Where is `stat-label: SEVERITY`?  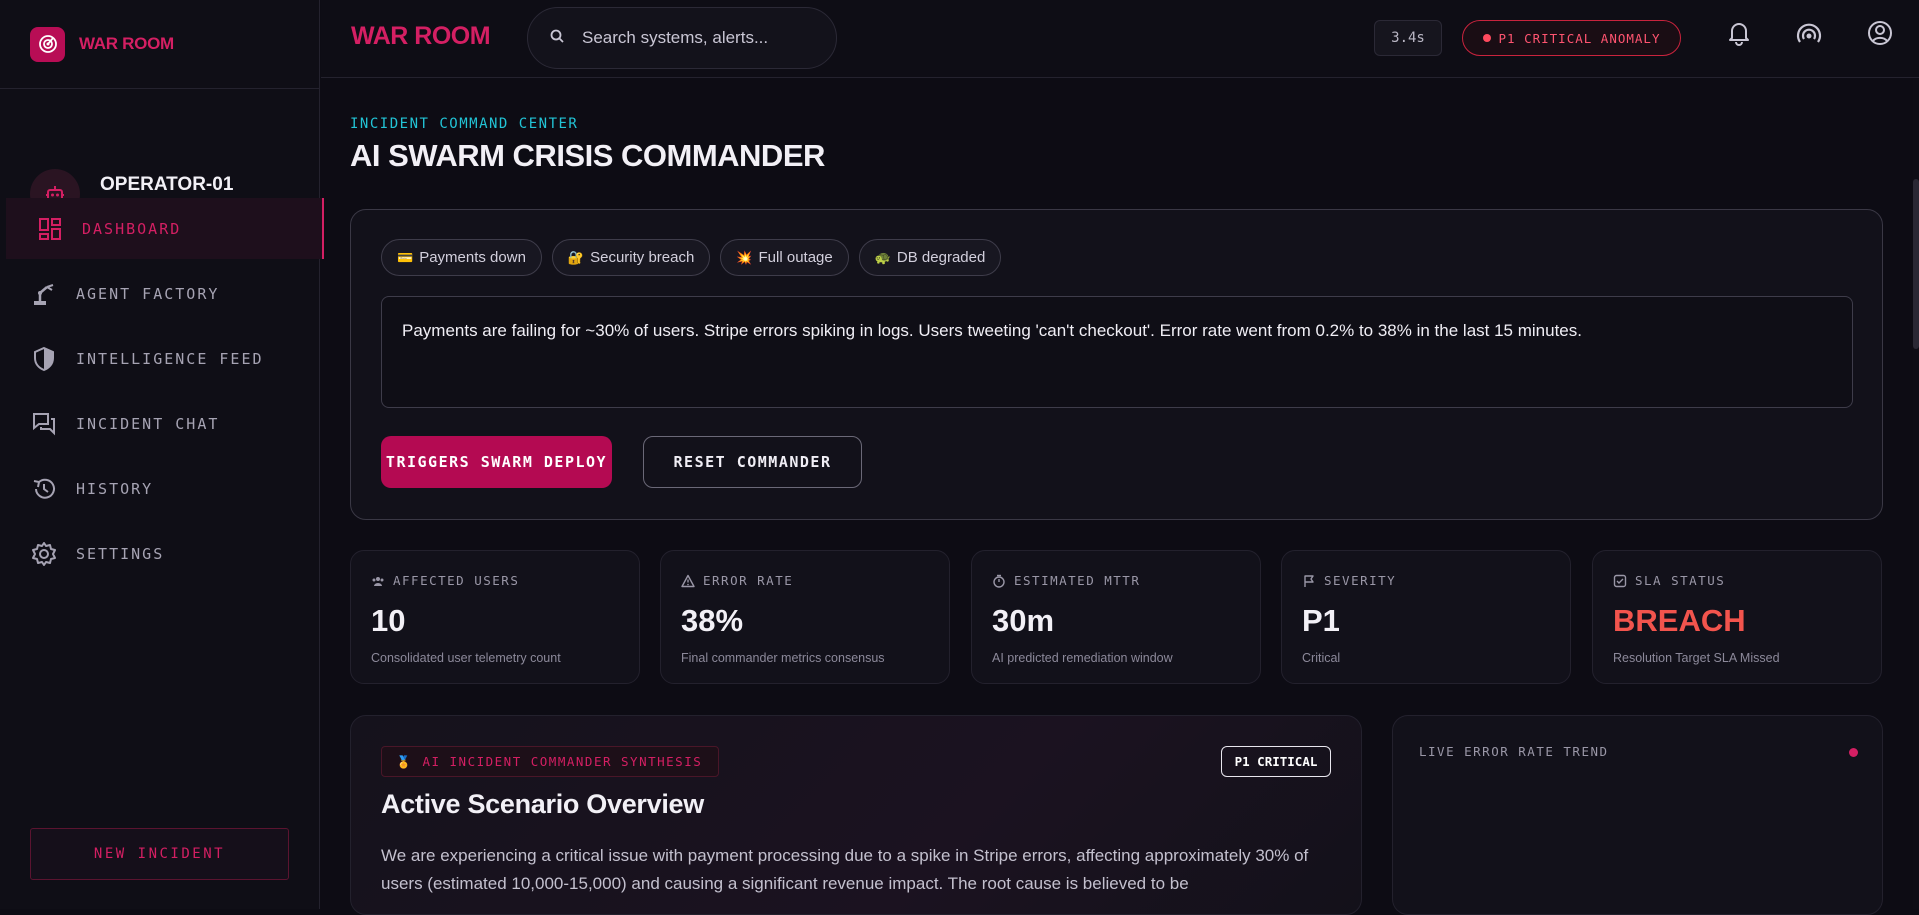 stat-label: SEVERITY is located at coordinates (1360, 580).